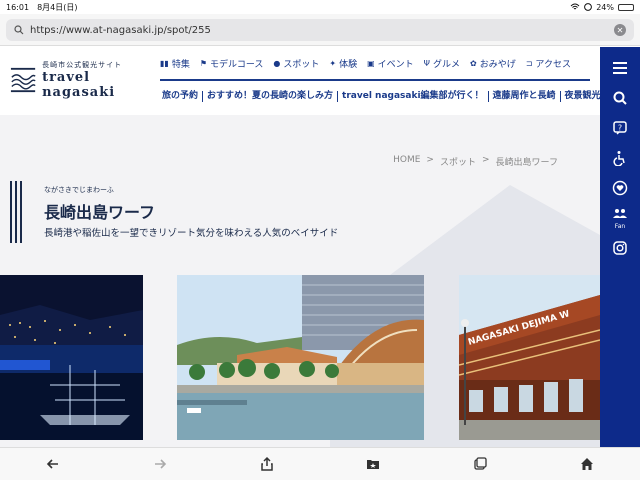 This screenshot has height=480, width=640. I want to click on bookmarks-button, so click(373, 464).